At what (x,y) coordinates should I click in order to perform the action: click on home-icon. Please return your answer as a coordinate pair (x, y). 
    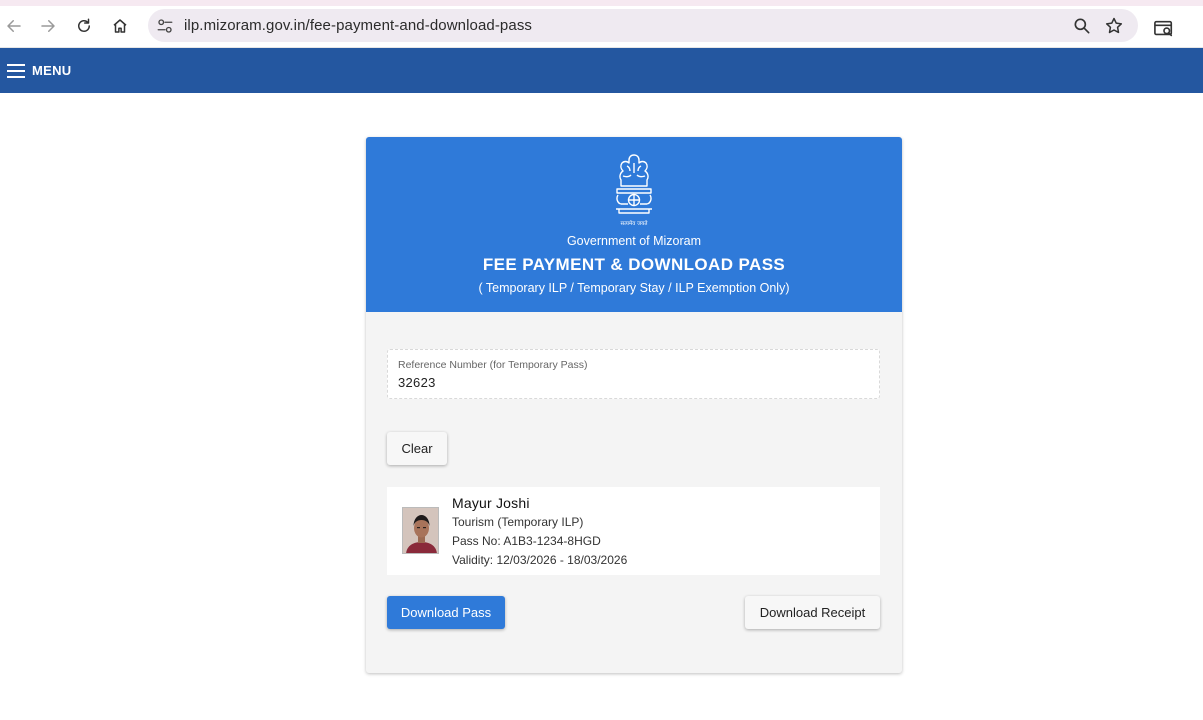
    Looking at the image, I should click on (120, 26).